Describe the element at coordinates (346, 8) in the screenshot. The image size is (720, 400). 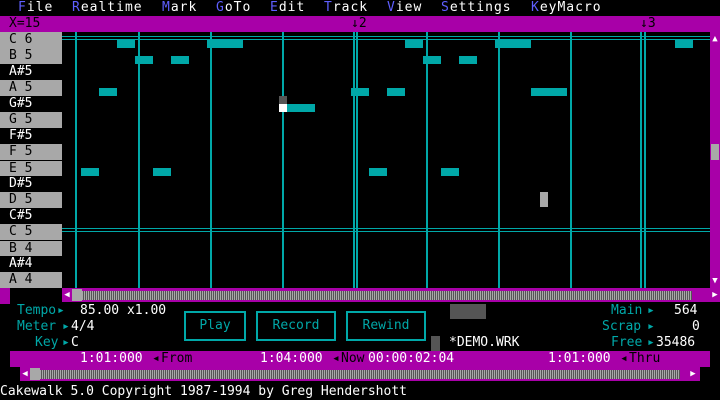
I see `menu-track: Track` at that location.